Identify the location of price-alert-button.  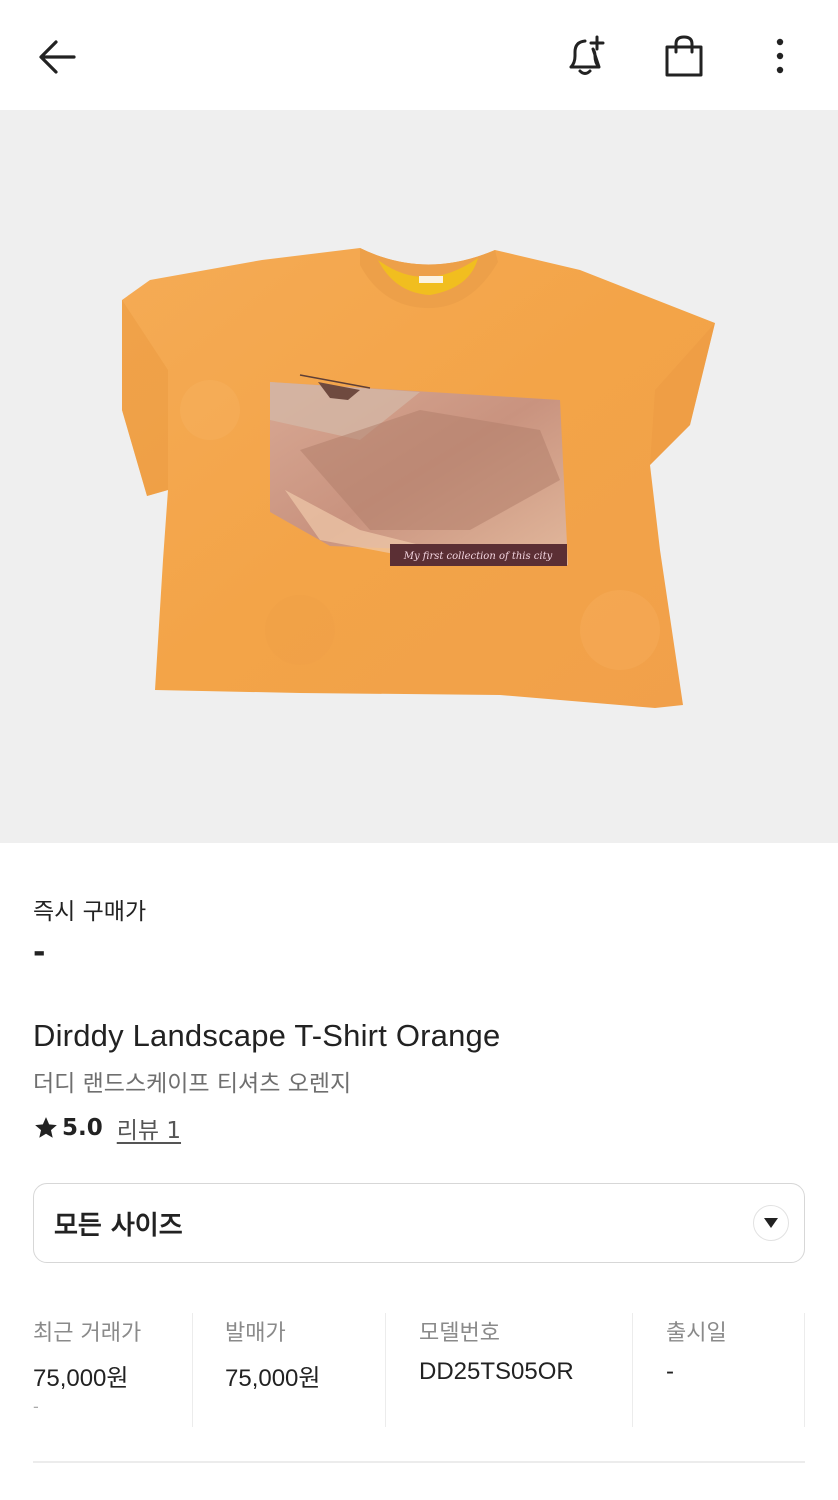
(586, 56).